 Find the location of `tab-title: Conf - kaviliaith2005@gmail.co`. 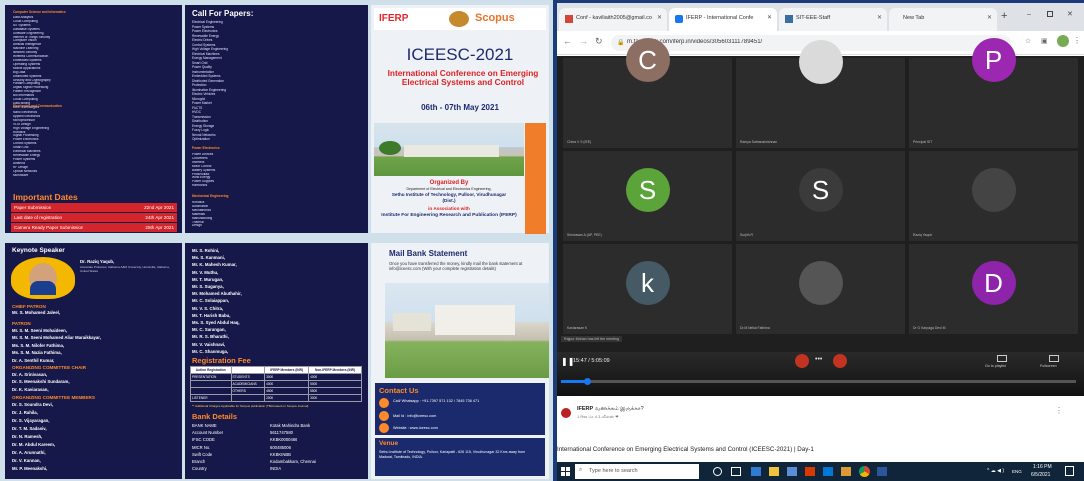

tab-title: Conf - kaviliaith2005@gmail.co is located at coordinates (614, 18).